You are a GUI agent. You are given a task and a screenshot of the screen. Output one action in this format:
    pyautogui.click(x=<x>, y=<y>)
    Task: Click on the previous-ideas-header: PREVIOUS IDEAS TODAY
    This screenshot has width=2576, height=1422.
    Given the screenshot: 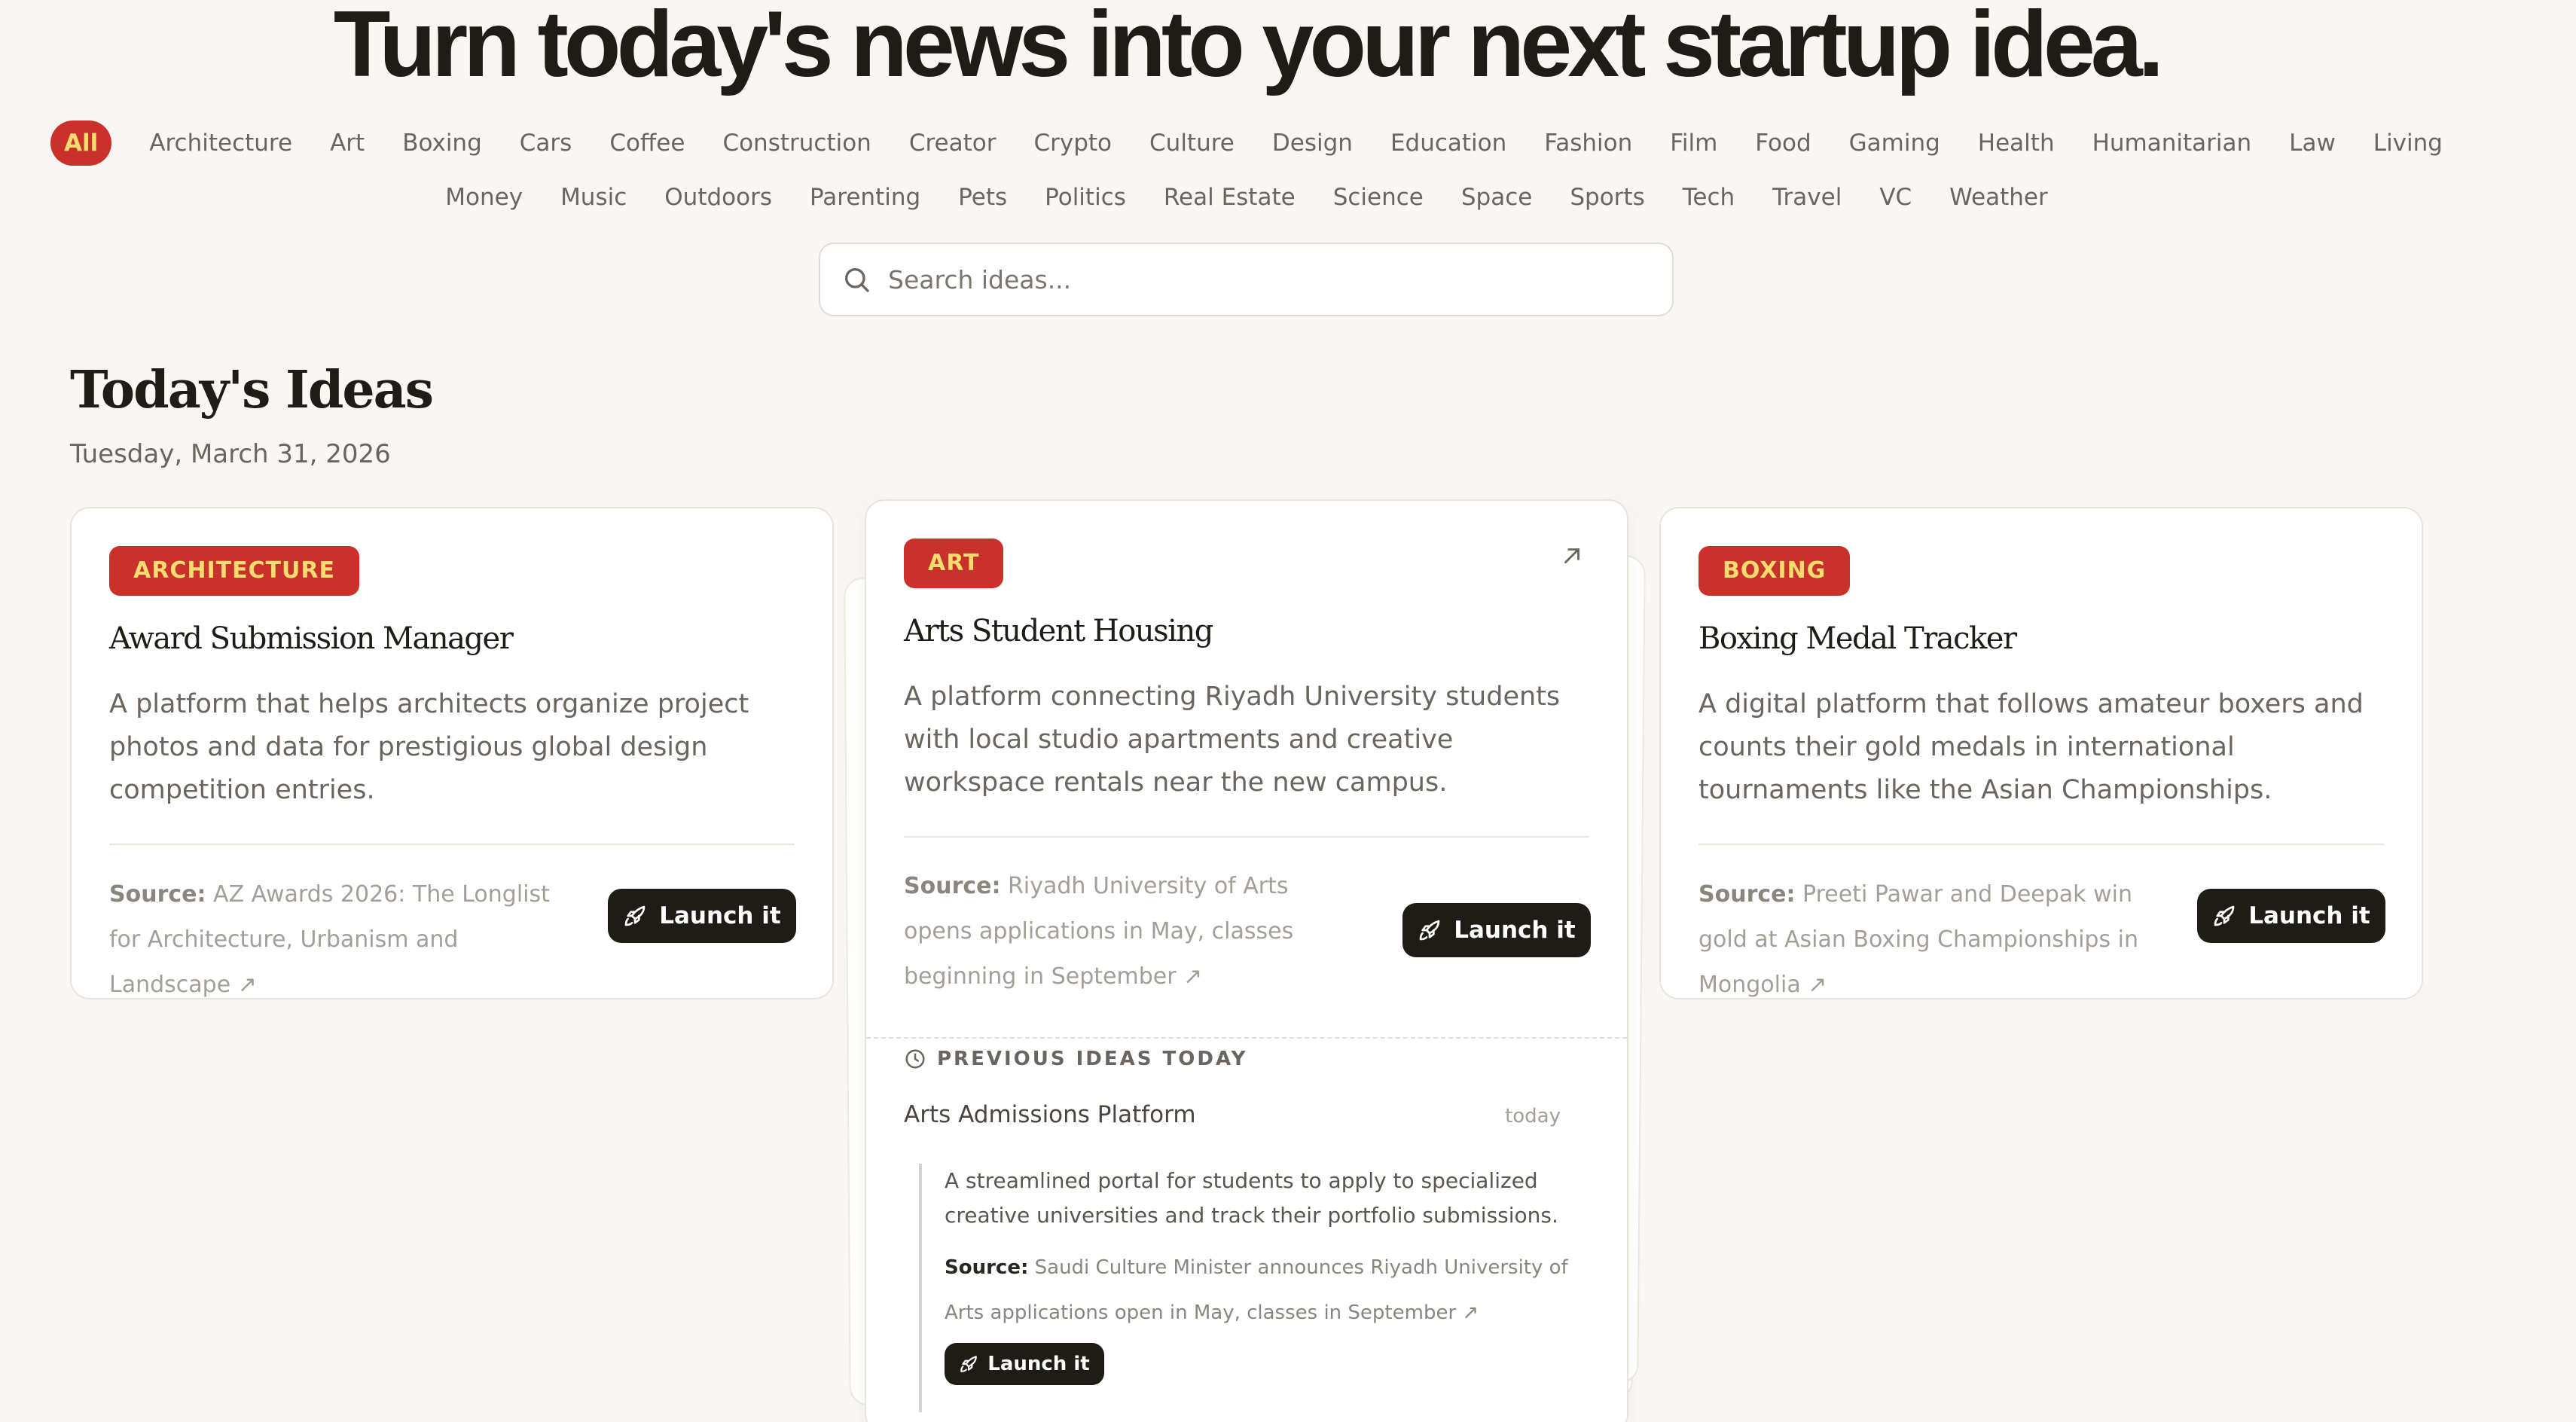 What is the action you would take?
    pyautogui.click(x=1075, y=1059)
    